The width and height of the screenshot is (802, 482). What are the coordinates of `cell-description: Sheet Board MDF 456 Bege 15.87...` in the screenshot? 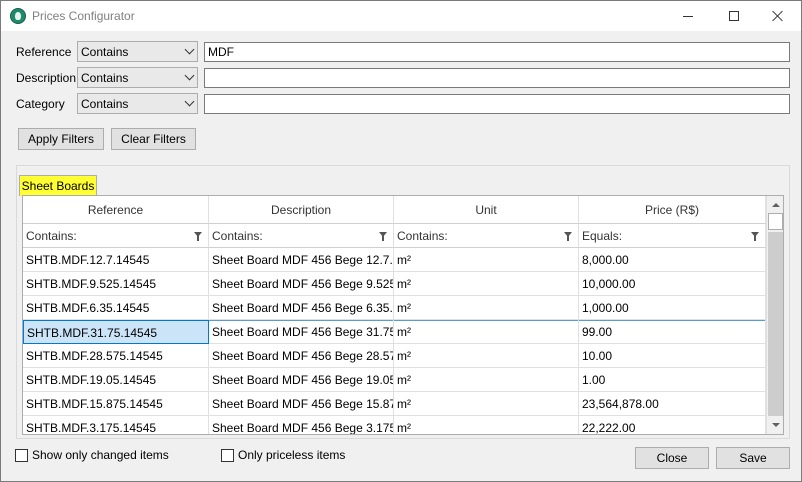 It's located at (301, 404).